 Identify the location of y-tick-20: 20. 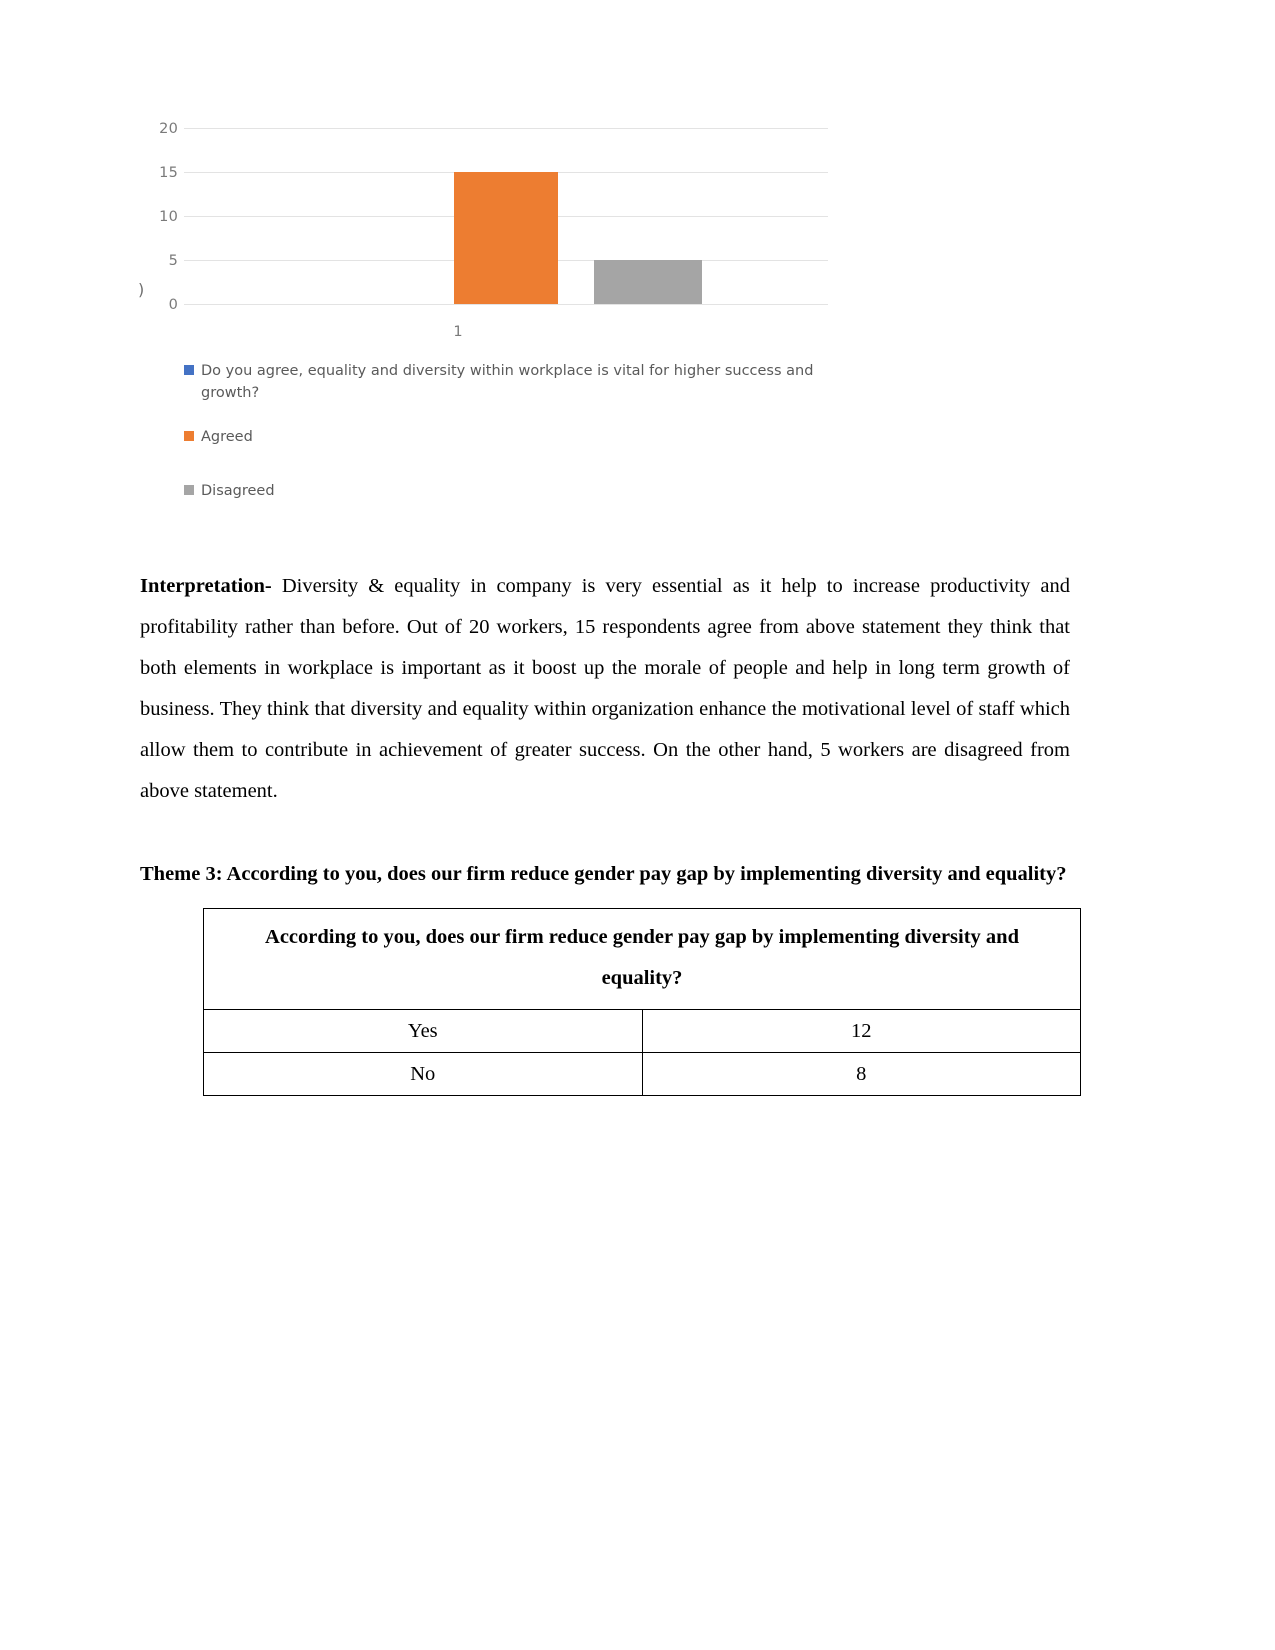
(168, 129).